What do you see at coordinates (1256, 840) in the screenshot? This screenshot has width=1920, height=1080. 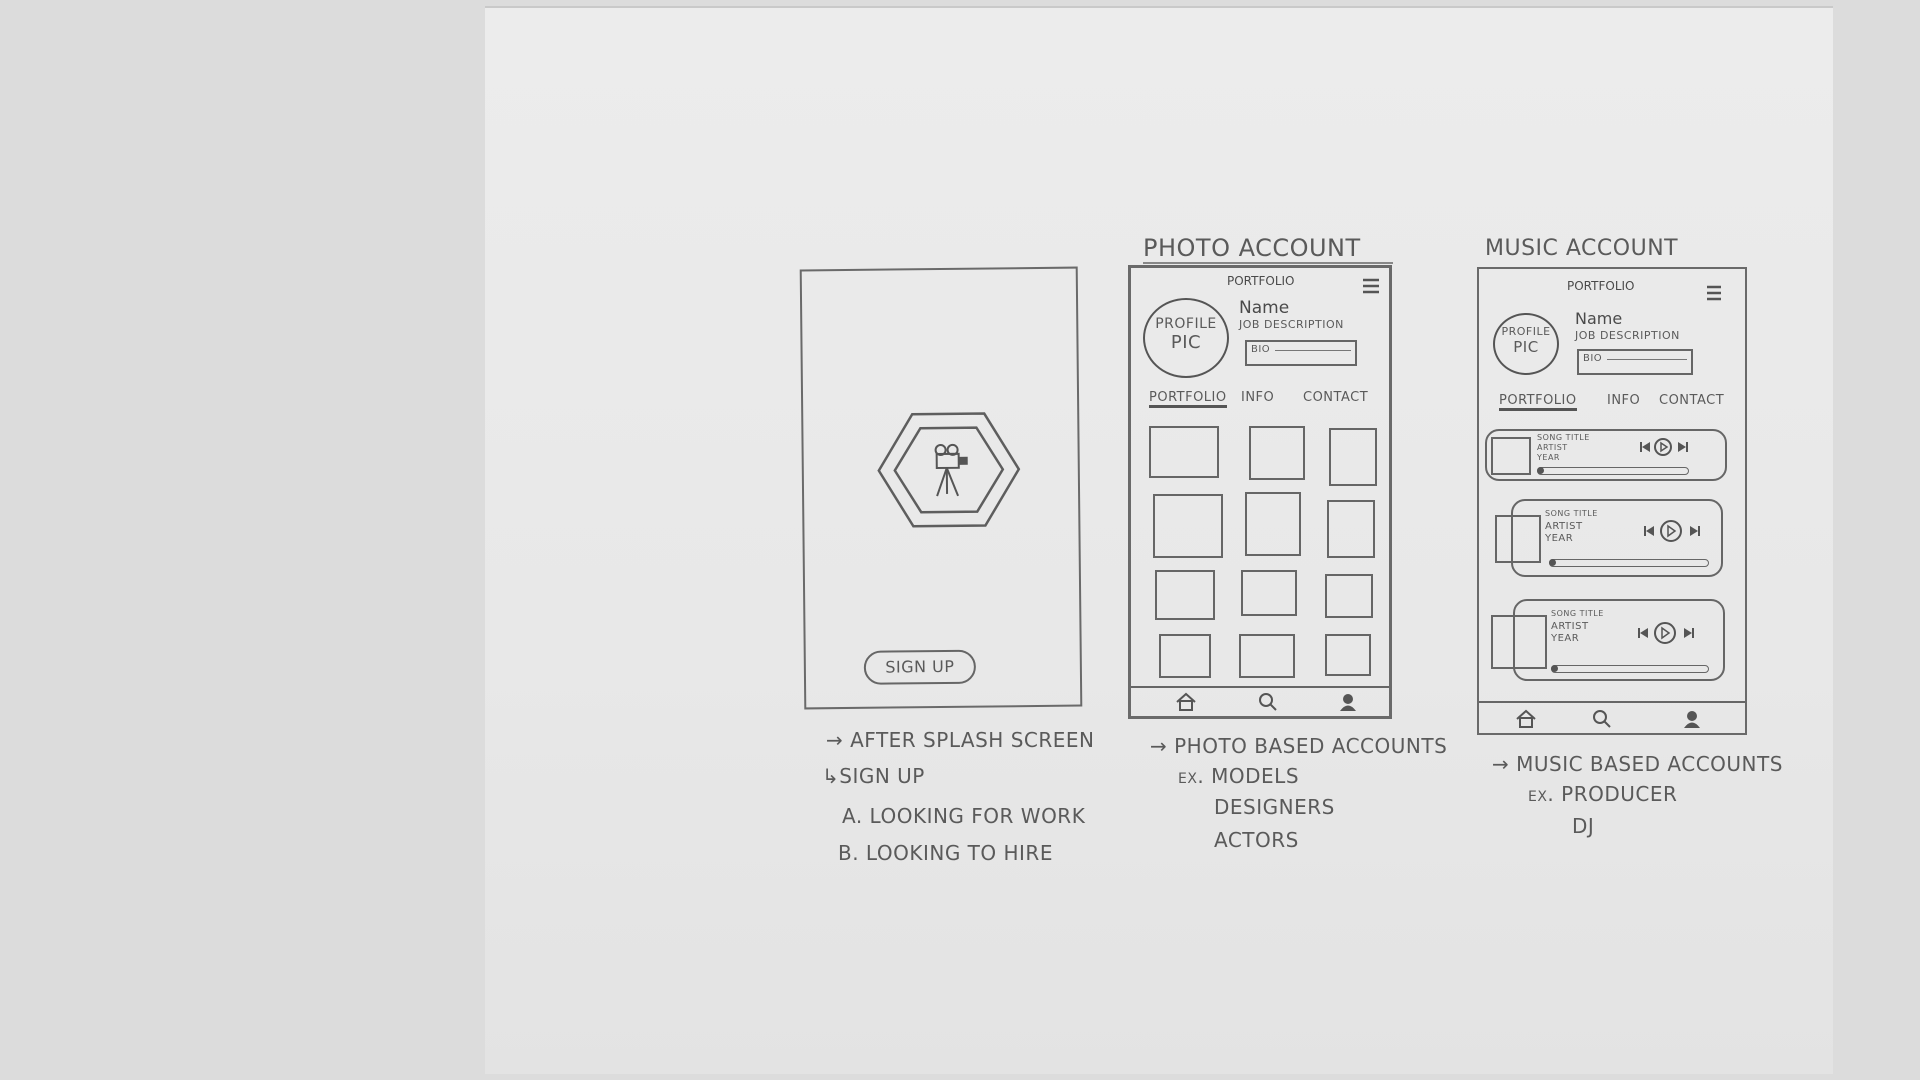 I see `photo-note-4: ACTORS` at bounding box center [1256, 840].